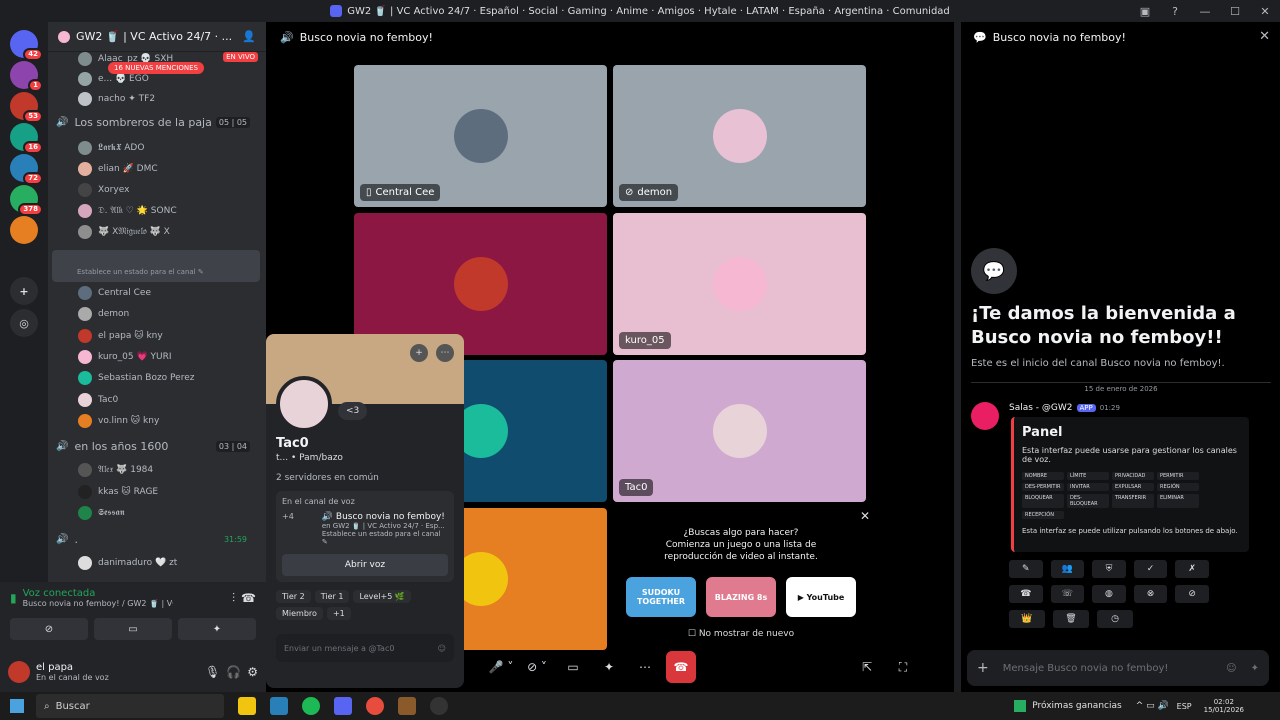  What do you see at coordinates (741, 597) in the screenshot?
I see `activity-card: BLAZING 8s` at bounding box center [741, 597].